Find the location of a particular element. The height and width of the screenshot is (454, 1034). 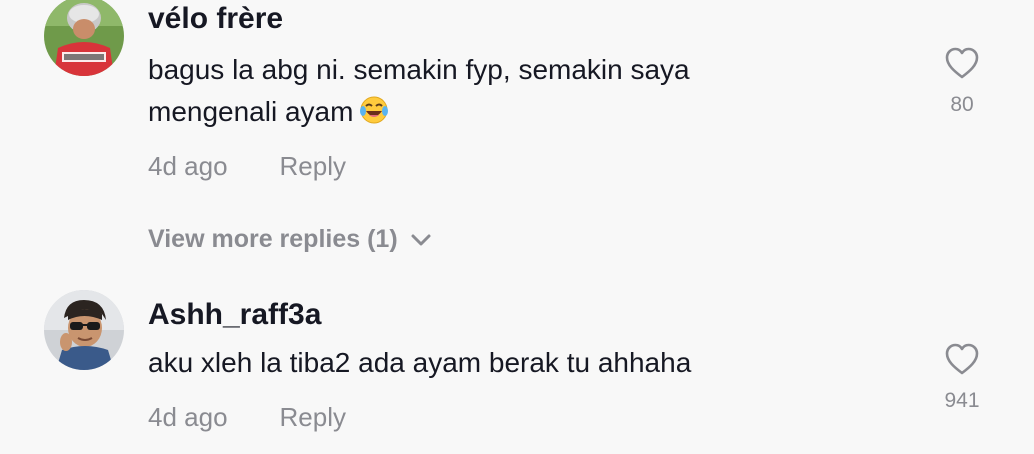

like-control: 80 is located at coordinates (962, 82).